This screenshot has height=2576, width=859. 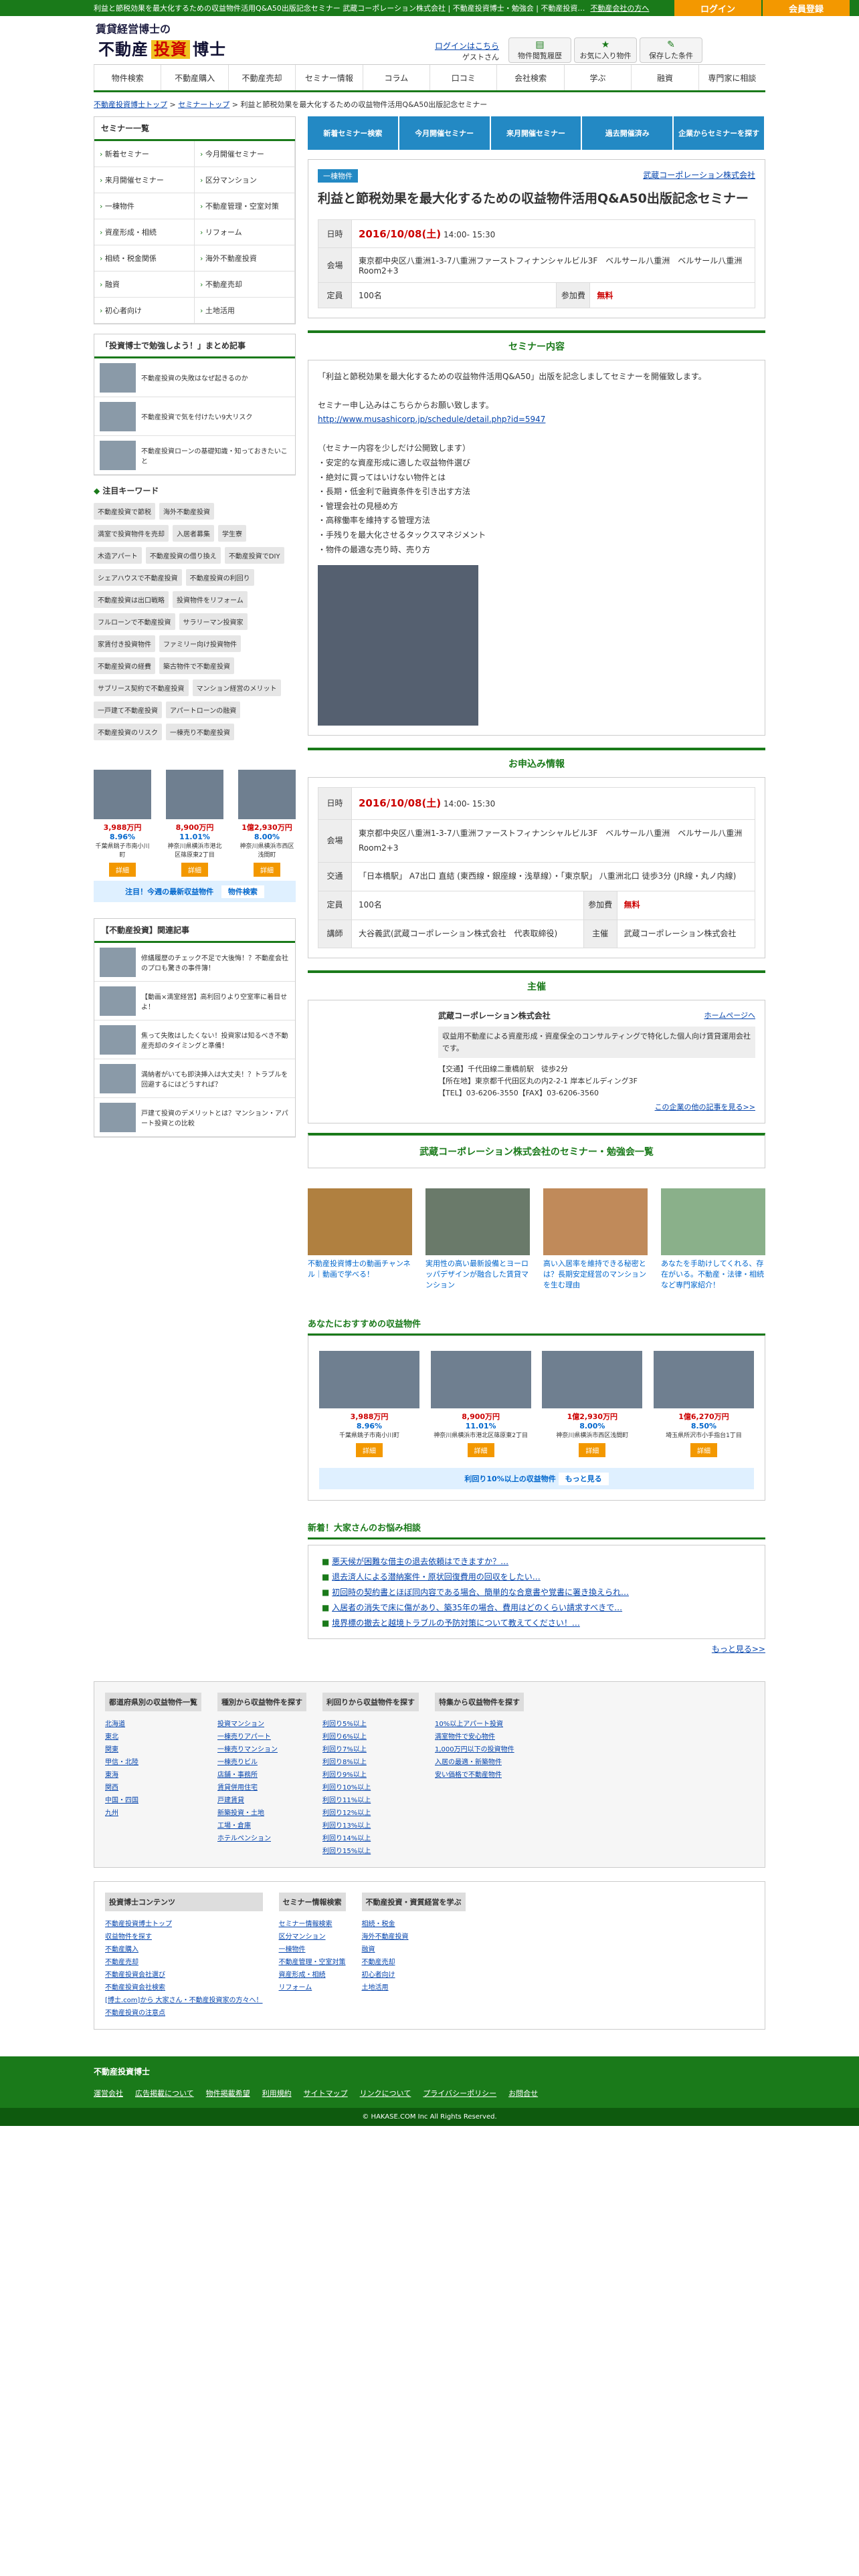 I want to click on login-button: ログイン, so click(x=718, y=8).